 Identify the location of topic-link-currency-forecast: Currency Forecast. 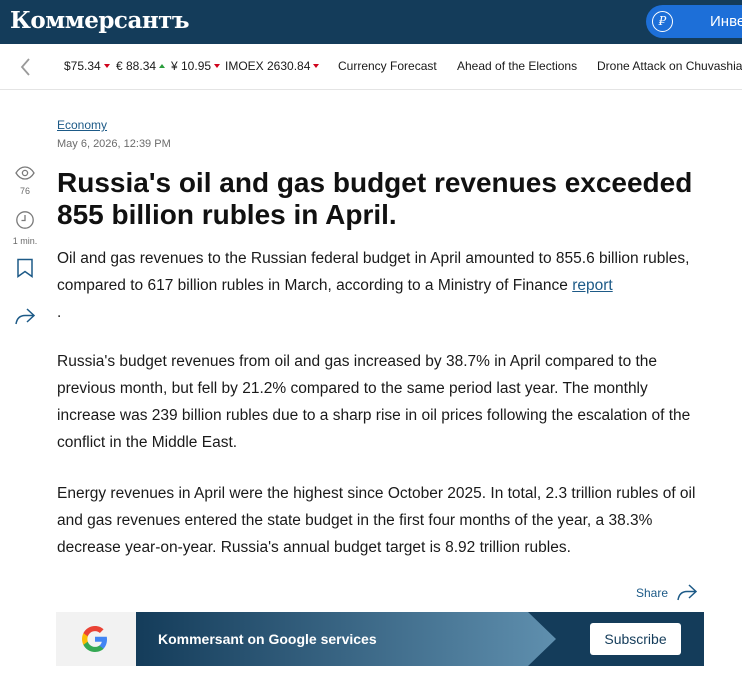
(387, 66).